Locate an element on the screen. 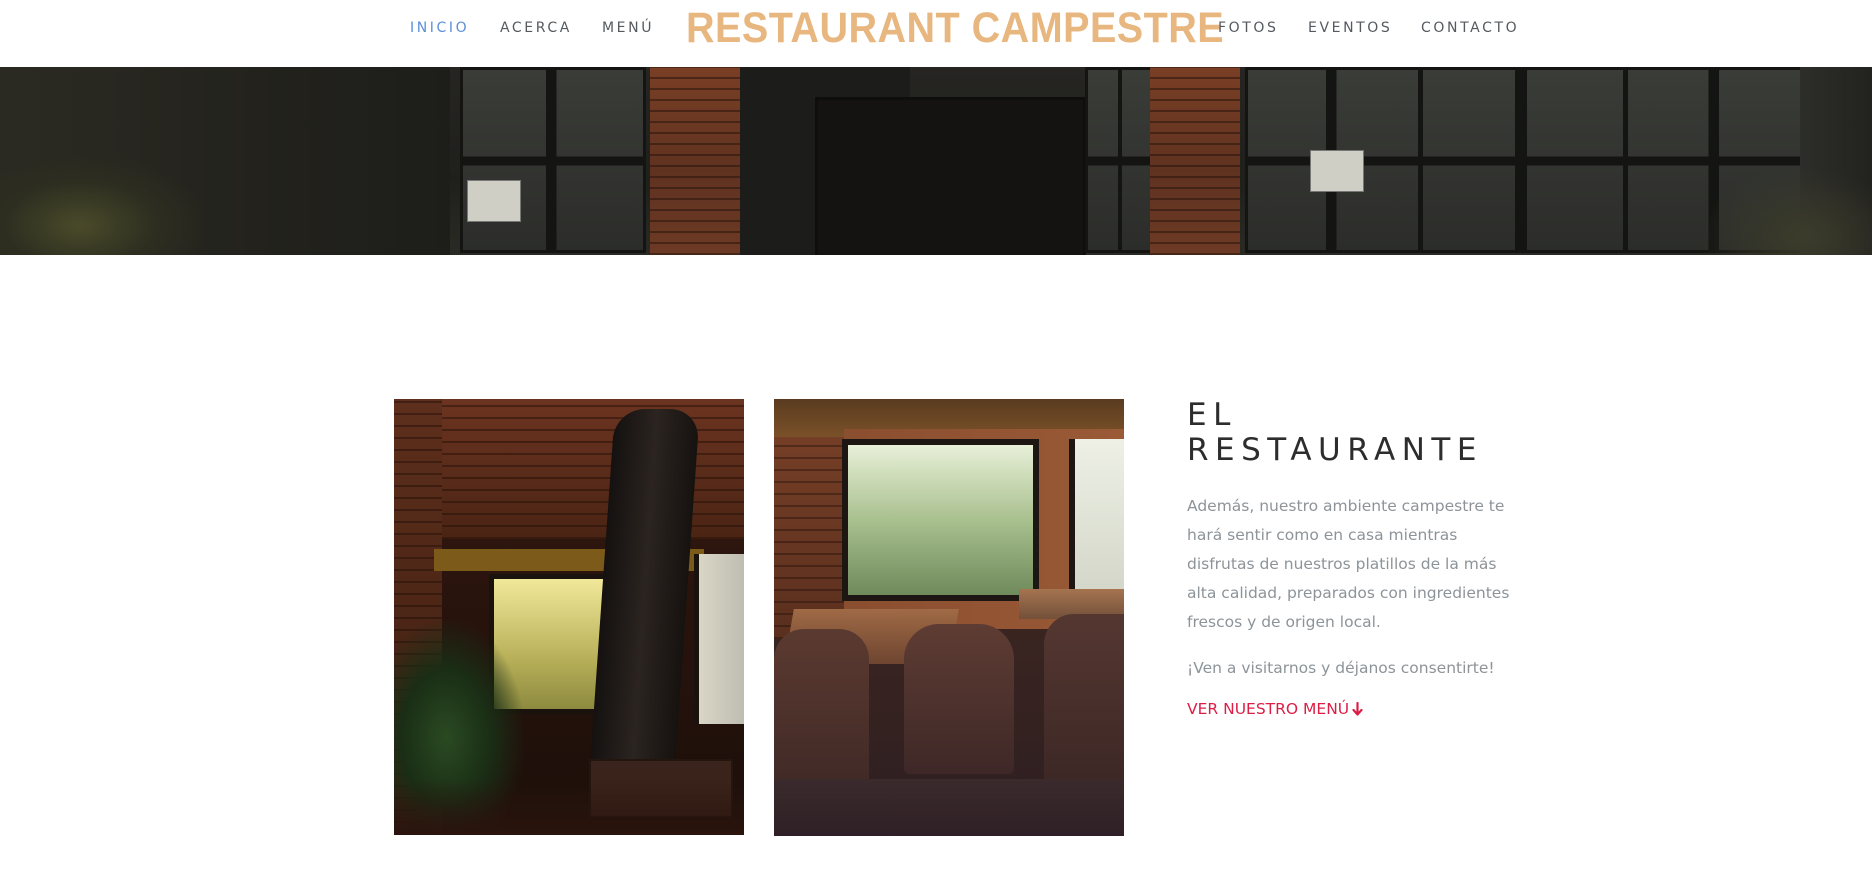 The image size is (1872, 891). hero-plants-right is located at coordinates (1786, 211).